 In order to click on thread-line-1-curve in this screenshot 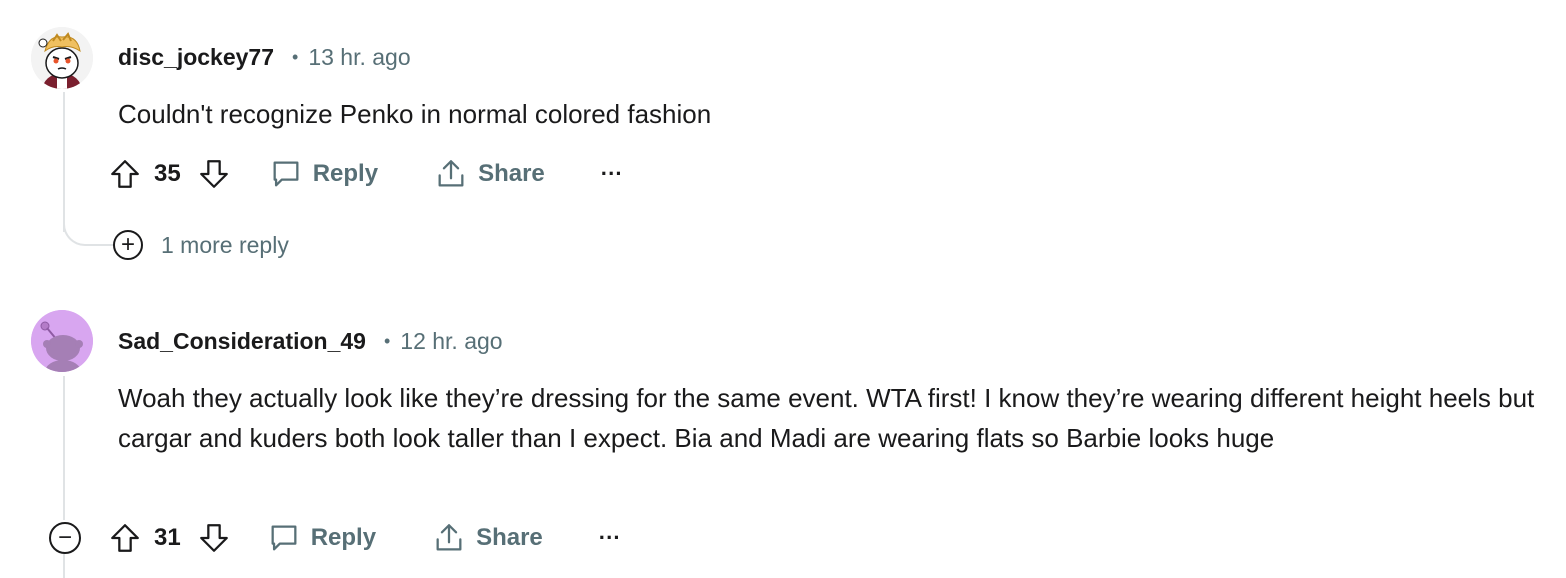, I will do `click(88, 229)`.